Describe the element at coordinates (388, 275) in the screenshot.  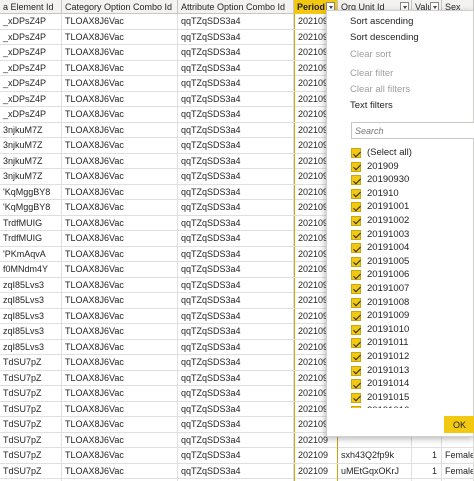
I see `filter-option-label: 20191006` at that location.